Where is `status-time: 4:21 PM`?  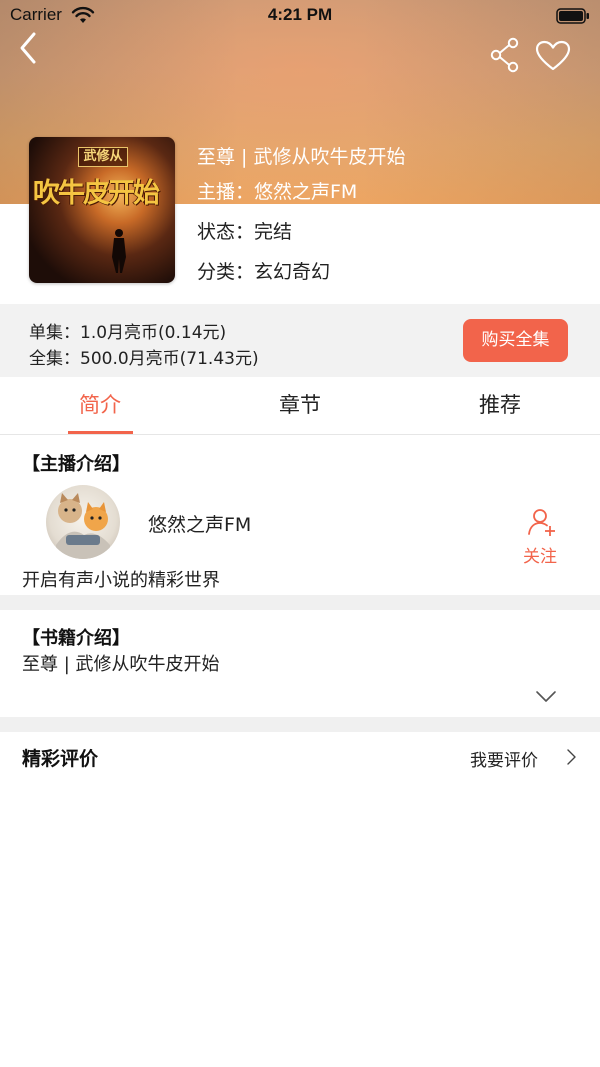
status-time: 4:21 PM is located at coordinates (300, 14).